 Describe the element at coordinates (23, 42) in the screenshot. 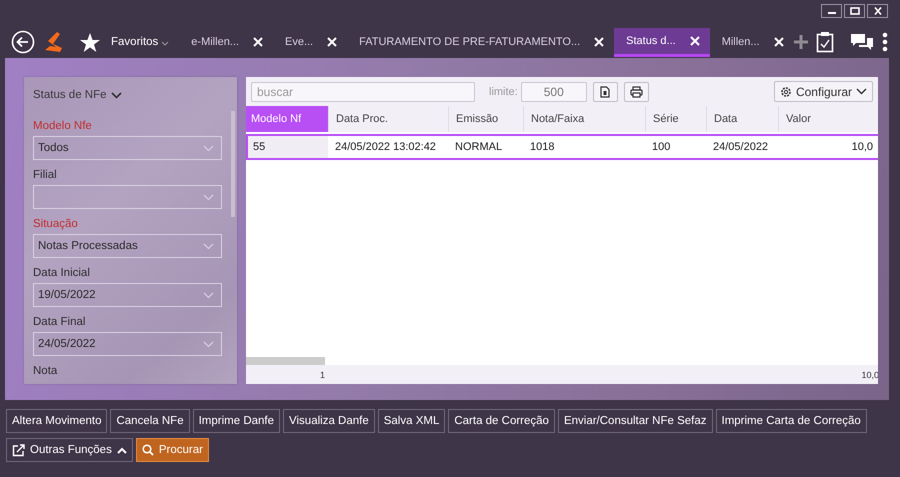

I see `back-icon` at that location.